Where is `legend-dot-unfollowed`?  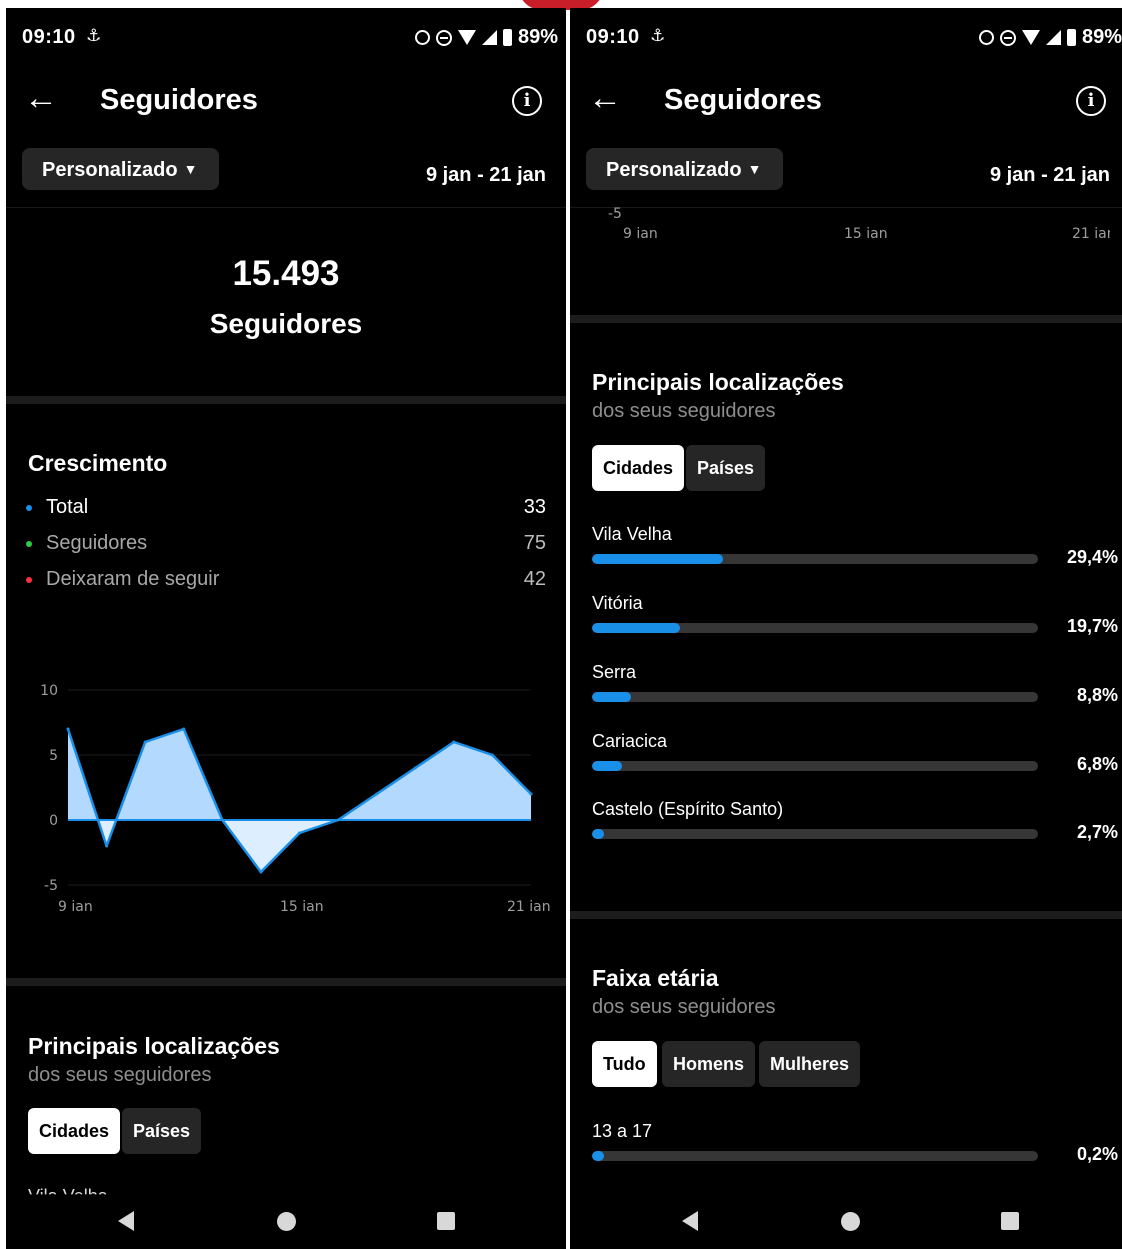 legend-dot-unfollowed is located at coordinates (29, 580).